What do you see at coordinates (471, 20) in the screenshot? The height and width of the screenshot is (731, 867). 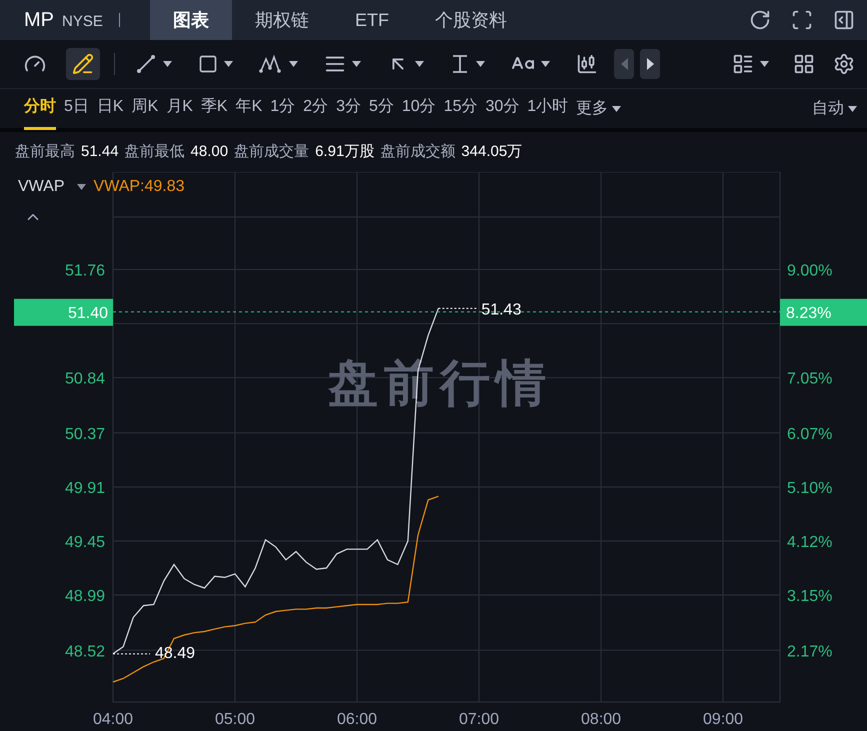 I see `top-tab: 个股资料` at bounding box center [471, 20].